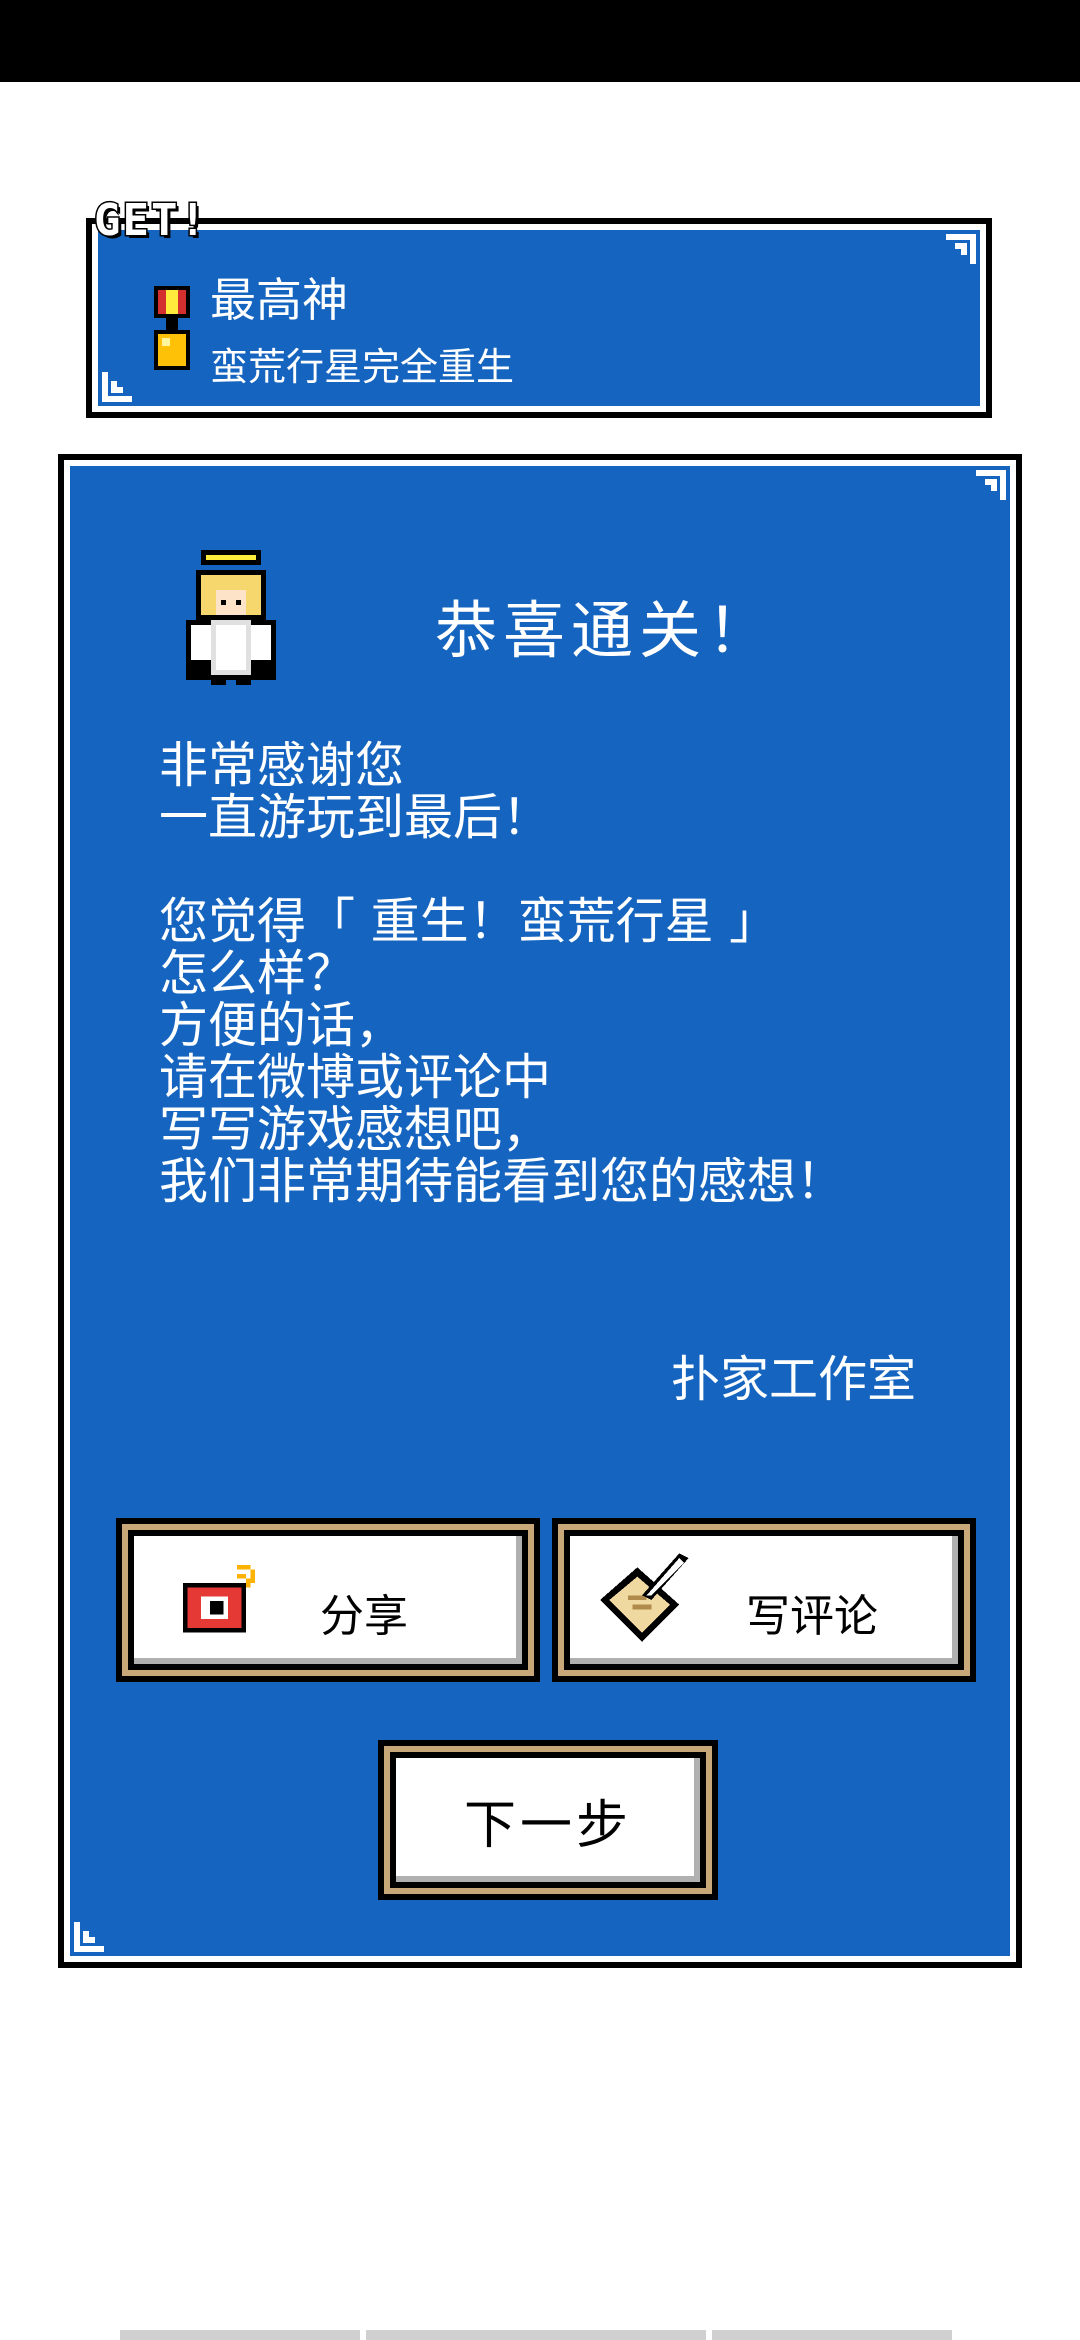  I want to click on share-label: 分享, so click(364, 1616).